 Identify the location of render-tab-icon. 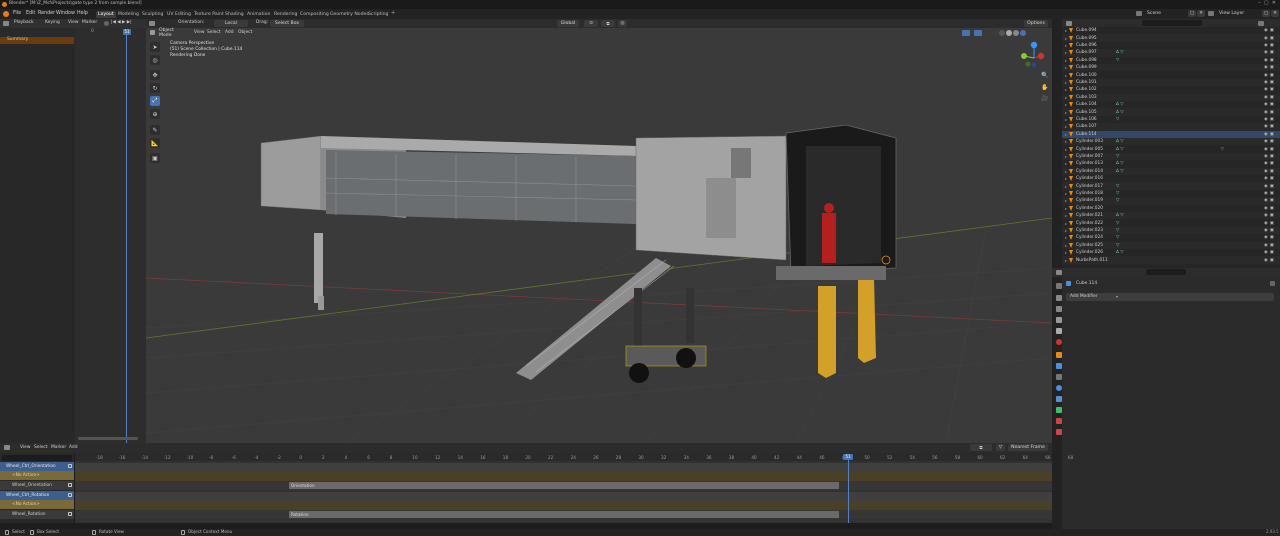
(1059, 298).